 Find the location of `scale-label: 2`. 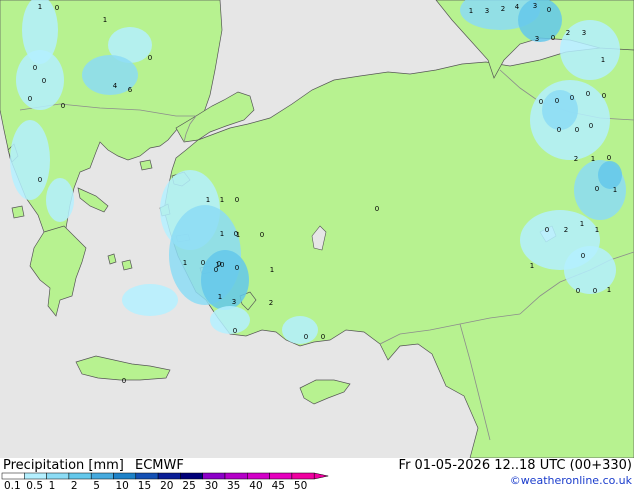

scale-label: 2 is located at coordinates (74, 485).